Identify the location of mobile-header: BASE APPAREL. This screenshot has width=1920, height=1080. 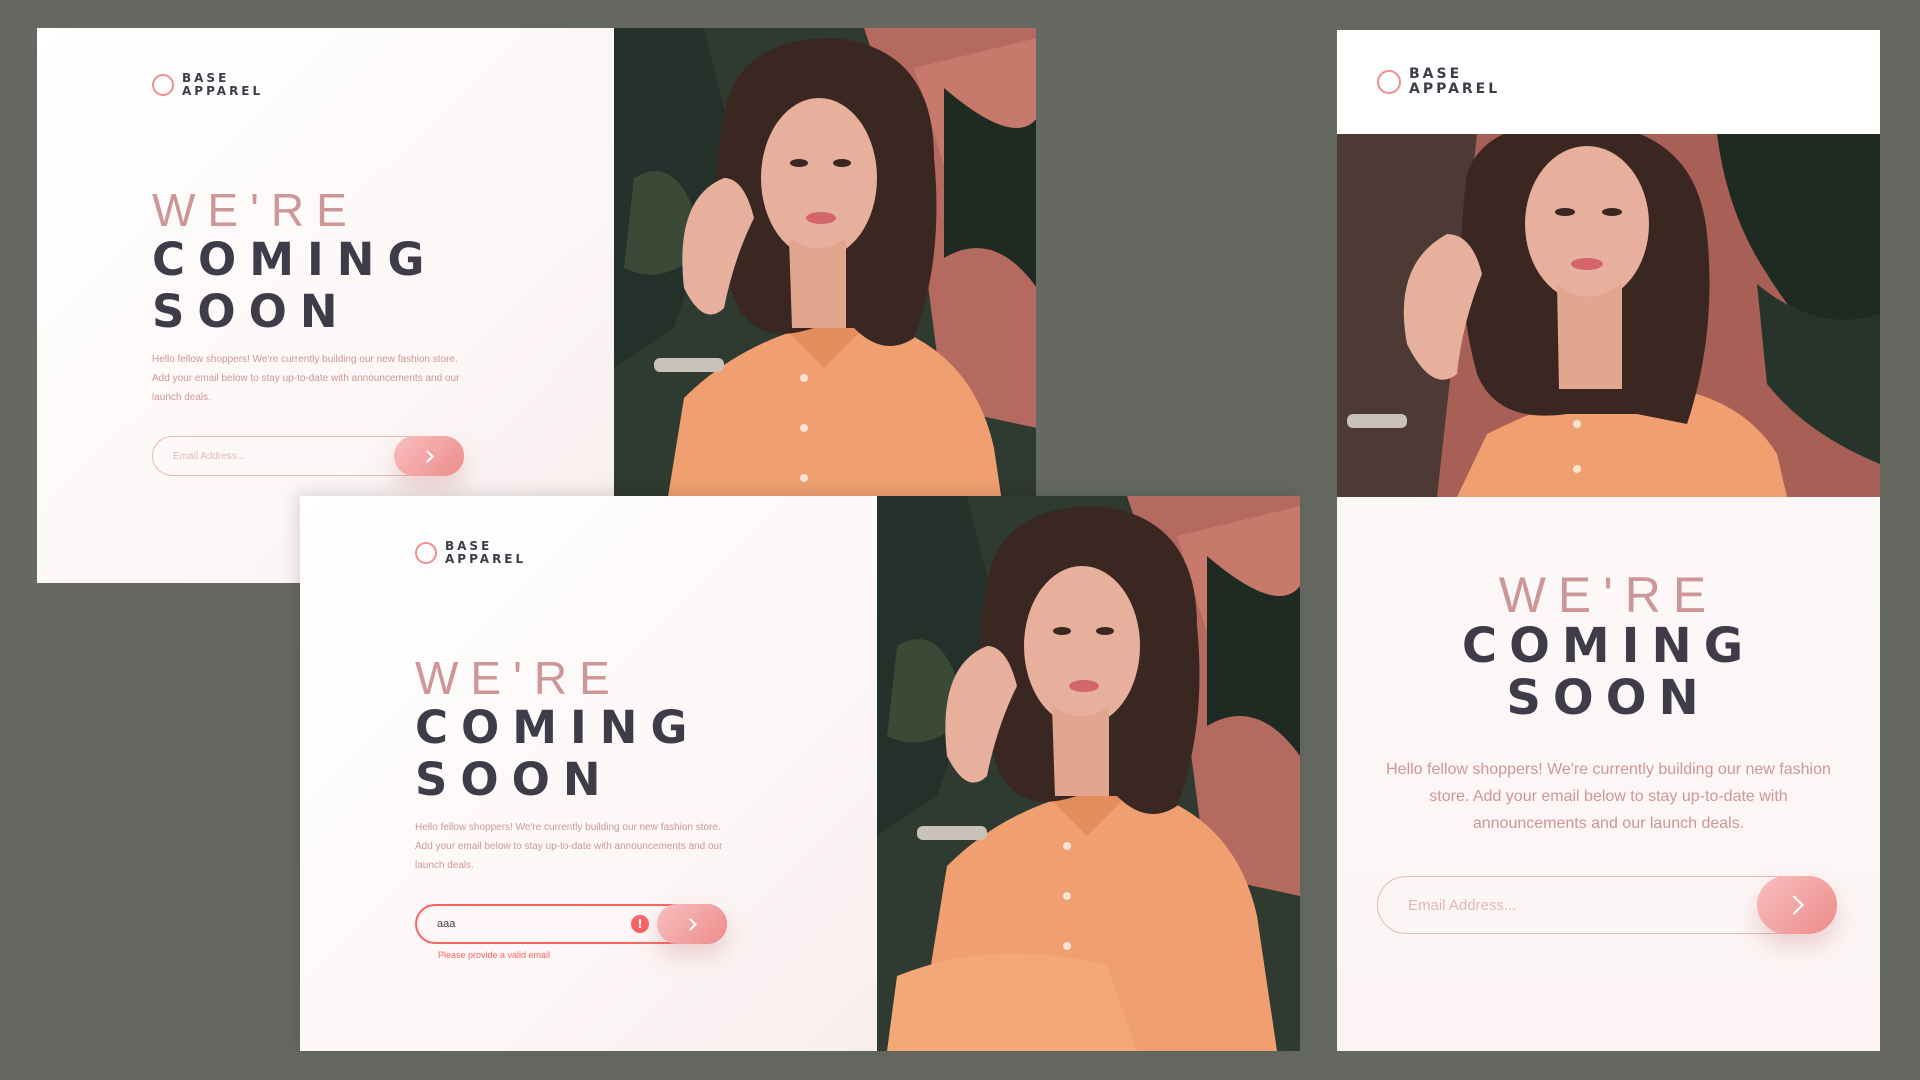
(1608, 82).